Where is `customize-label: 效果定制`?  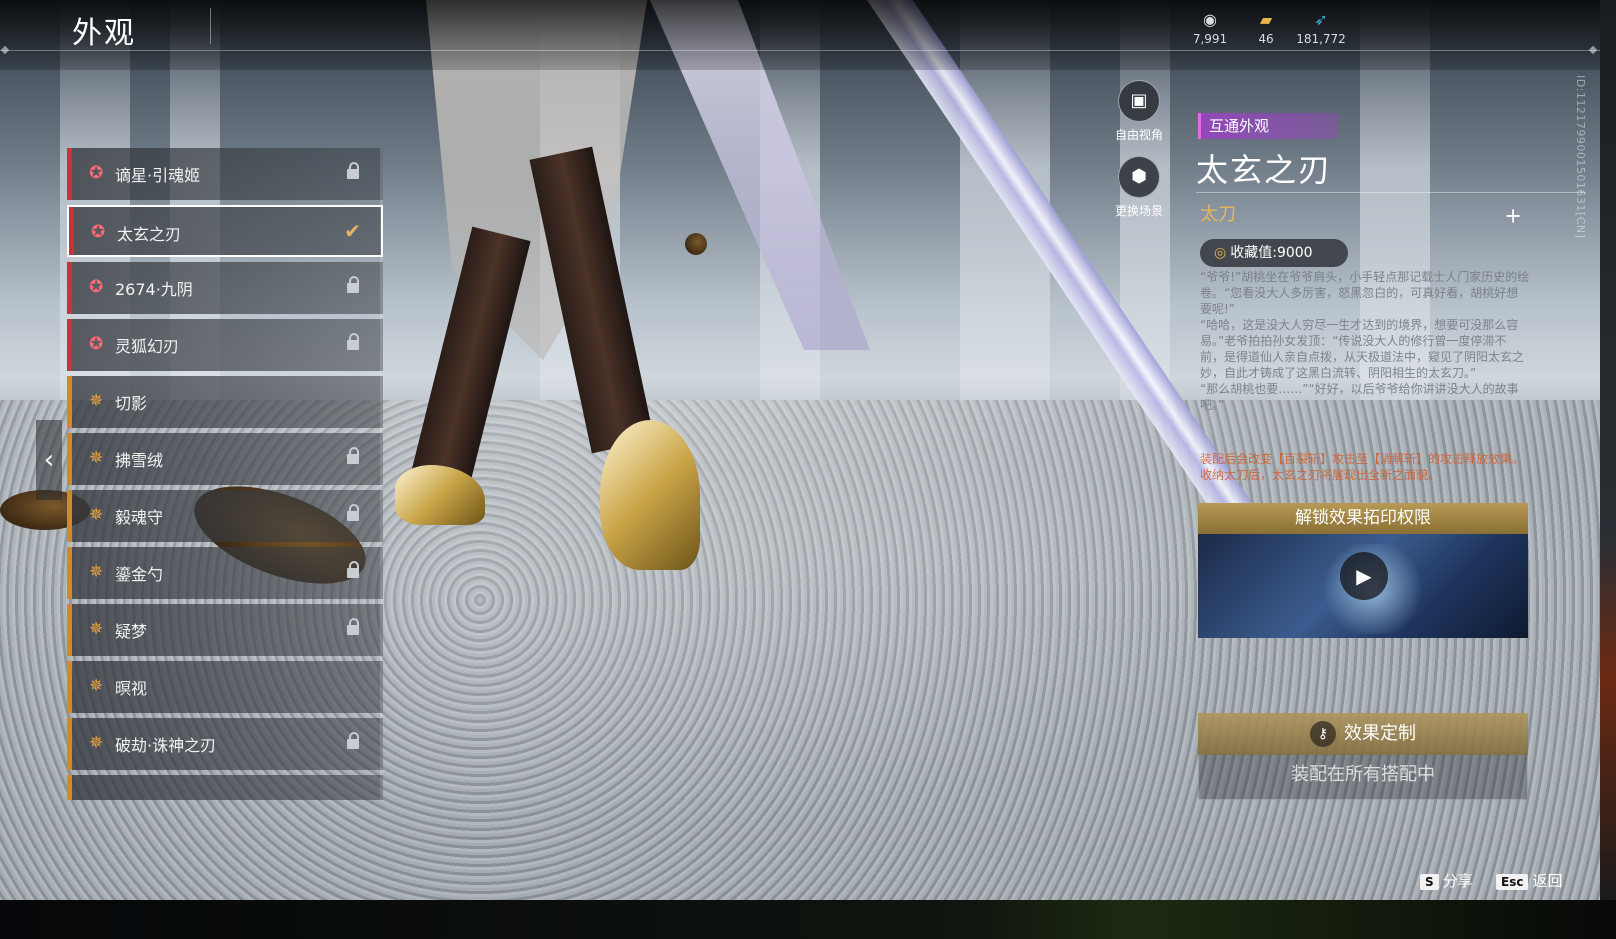
customize-label: 效果定制 is located at coordinates (1380, 733).